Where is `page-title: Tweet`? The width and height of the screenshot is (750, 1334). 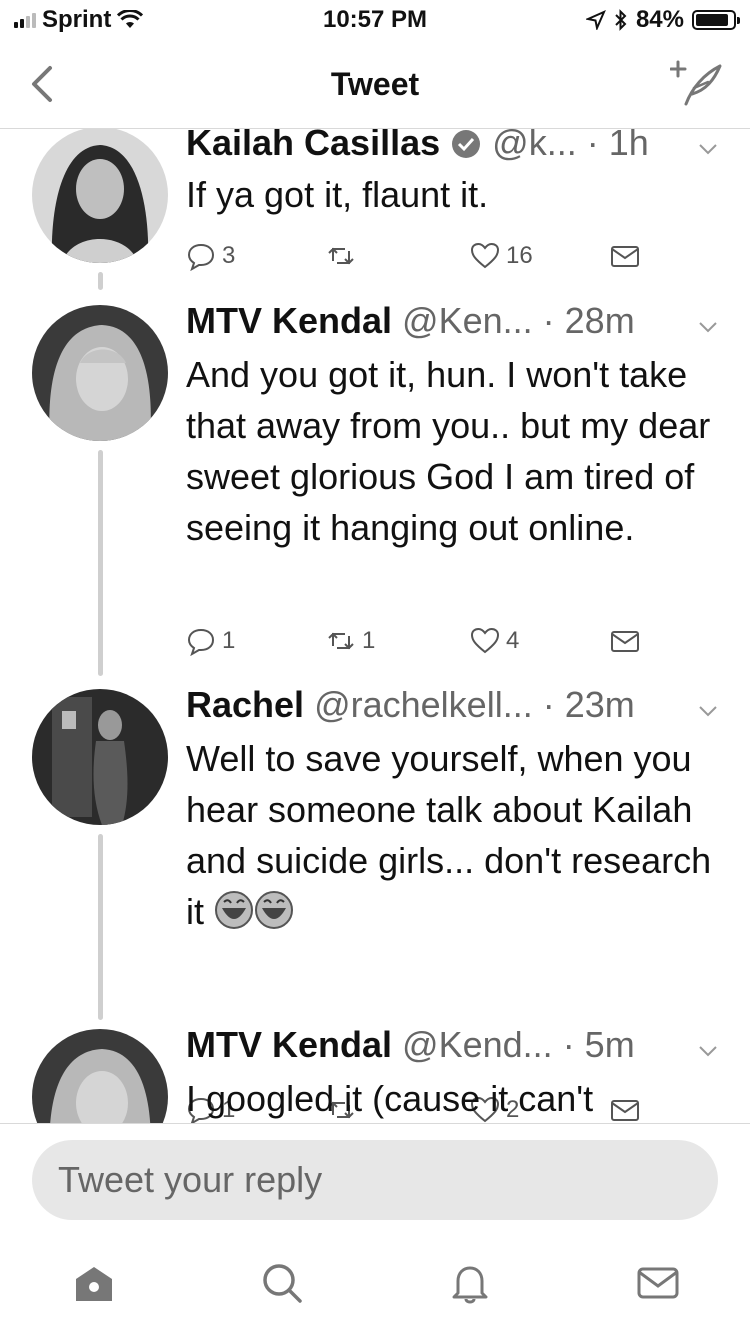 page-title: Tweet is located at coordinates (375, 84).